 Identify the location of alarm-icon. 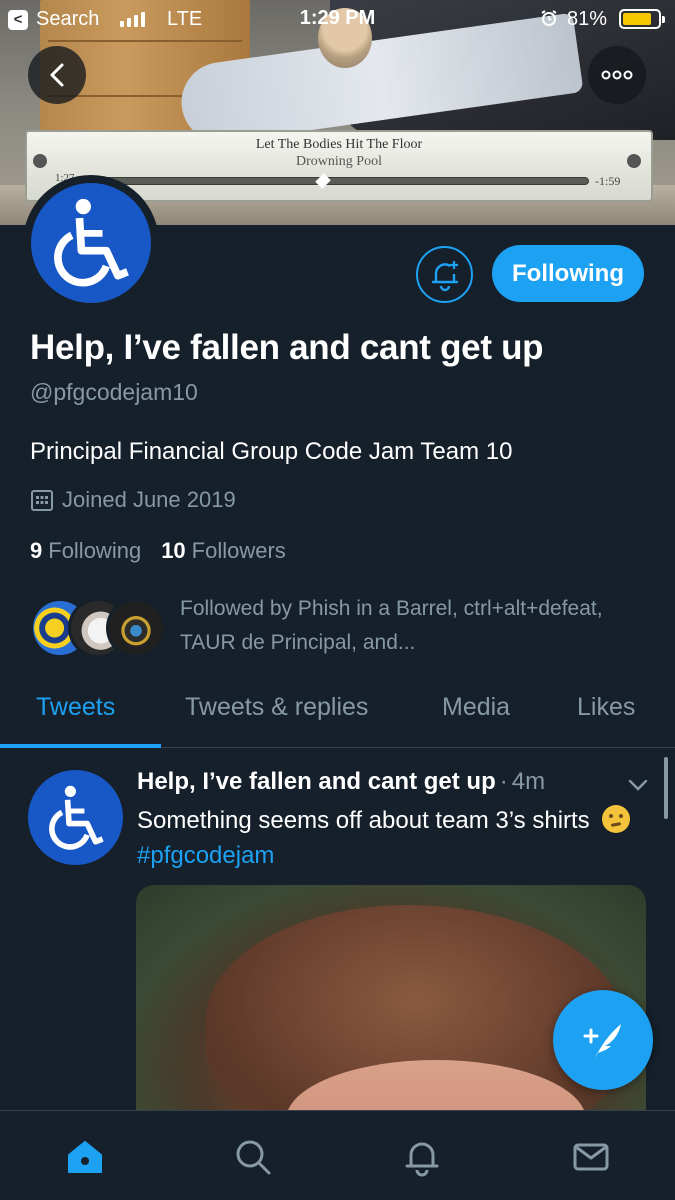
(549, 20).